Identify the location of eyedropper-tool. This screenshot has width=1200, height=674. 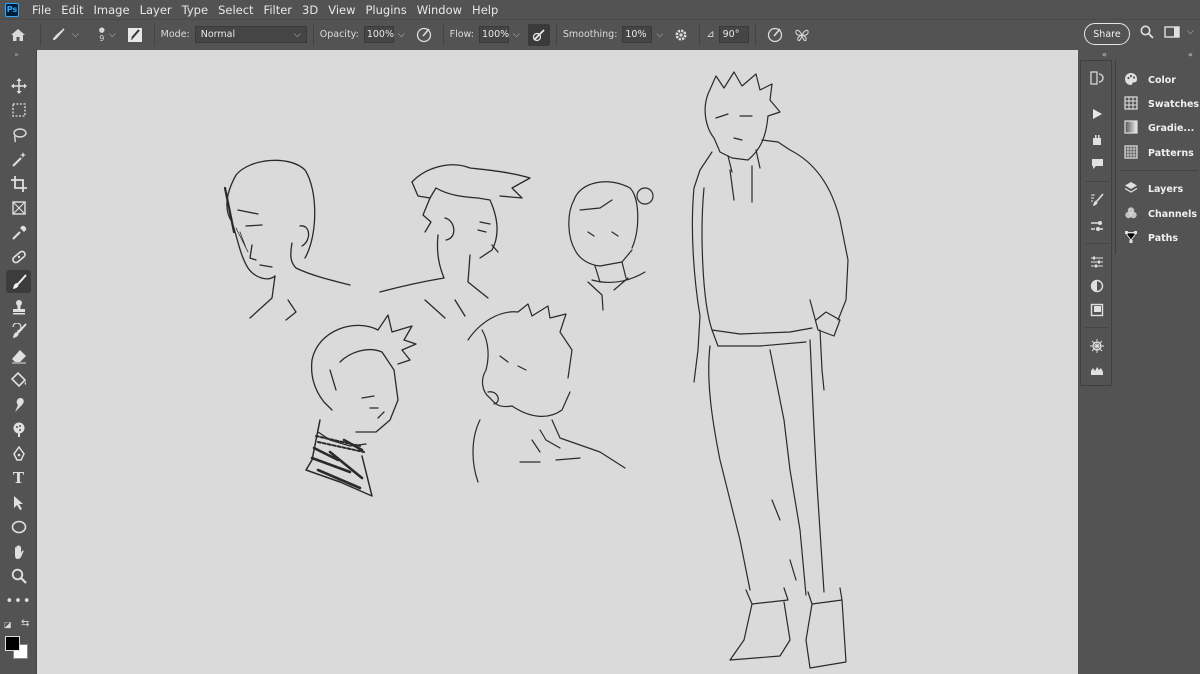
(18, 232).